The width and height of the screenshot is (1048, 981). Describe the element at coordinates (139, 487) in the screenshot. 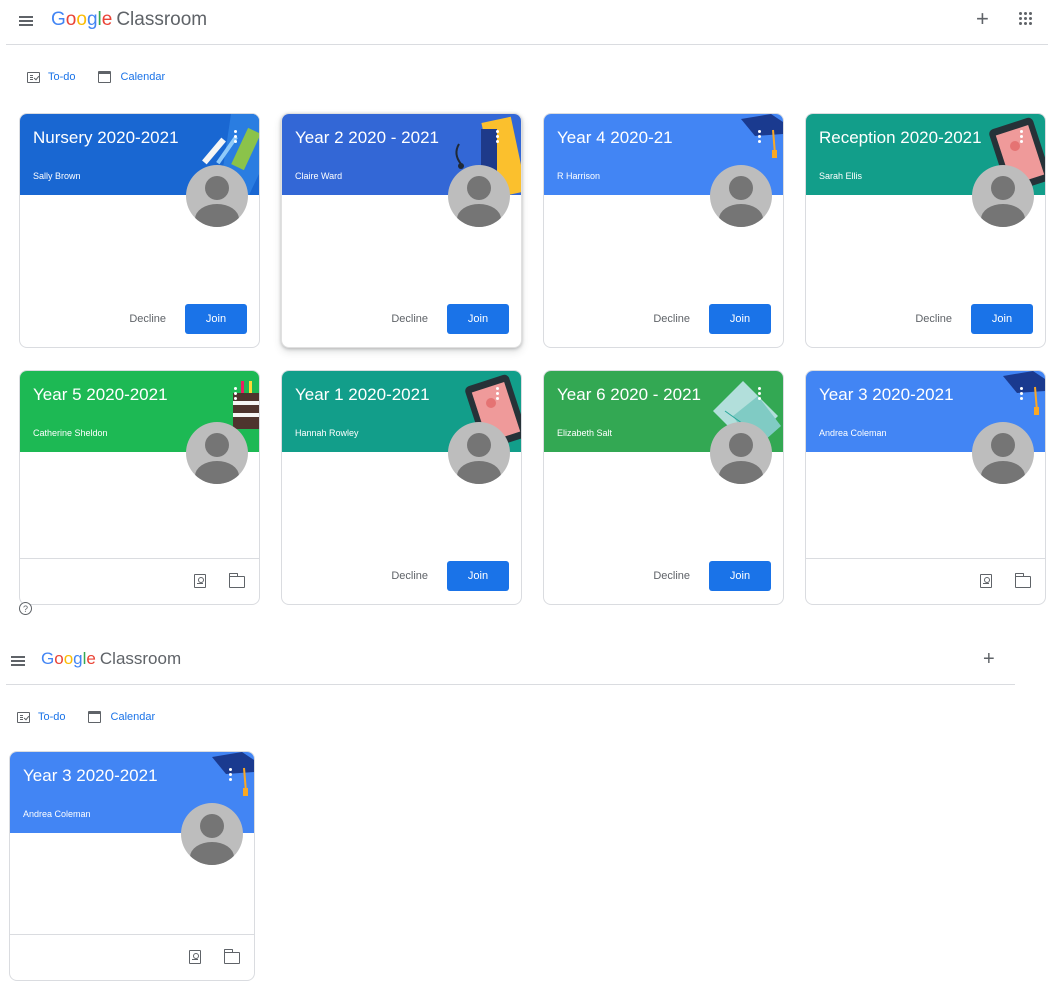

I see `class-card: Year 5 2020-2021 Catherine Sheldon` at that location.